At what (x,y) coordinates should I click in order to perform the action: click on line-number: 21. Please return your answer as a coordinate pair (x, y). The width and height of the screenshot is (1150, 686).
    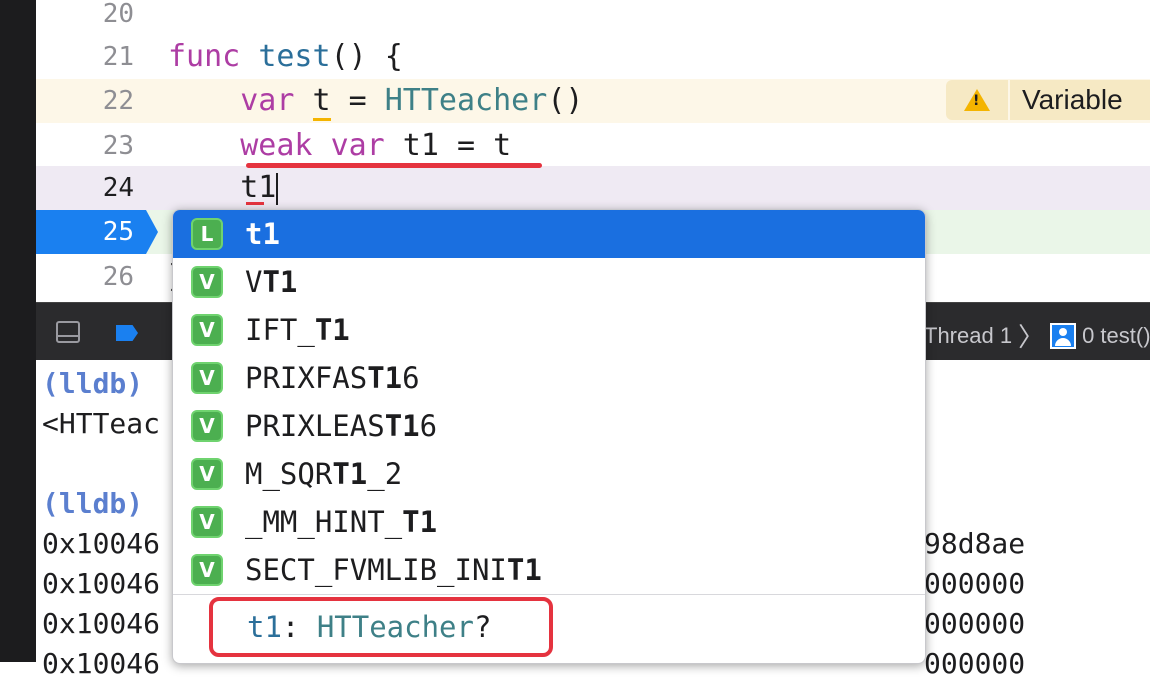
    Looking at the image, I should click on (118, 57).